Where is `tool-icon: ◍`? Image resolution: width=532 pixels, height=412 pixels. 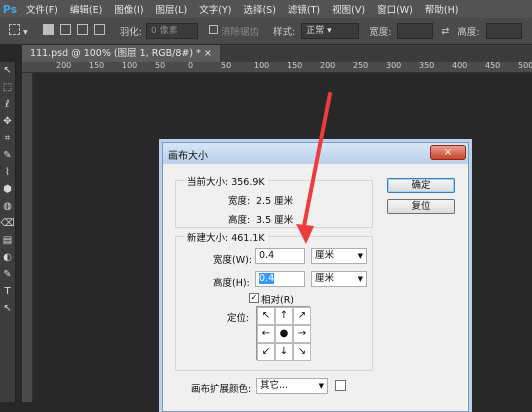
tool-icon: ◍ is located at coordinates (7, 206).